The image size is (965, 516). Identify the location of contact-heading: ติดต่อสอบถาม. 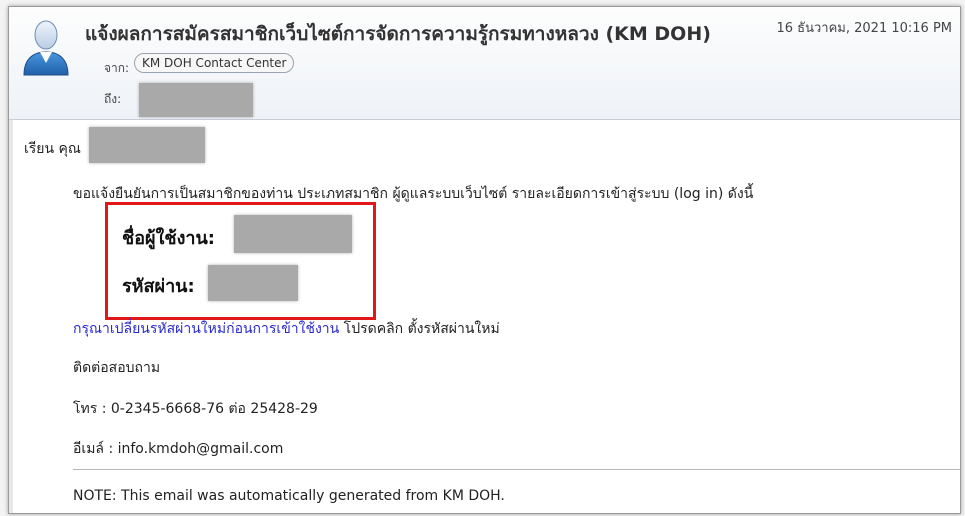
(117, 368).